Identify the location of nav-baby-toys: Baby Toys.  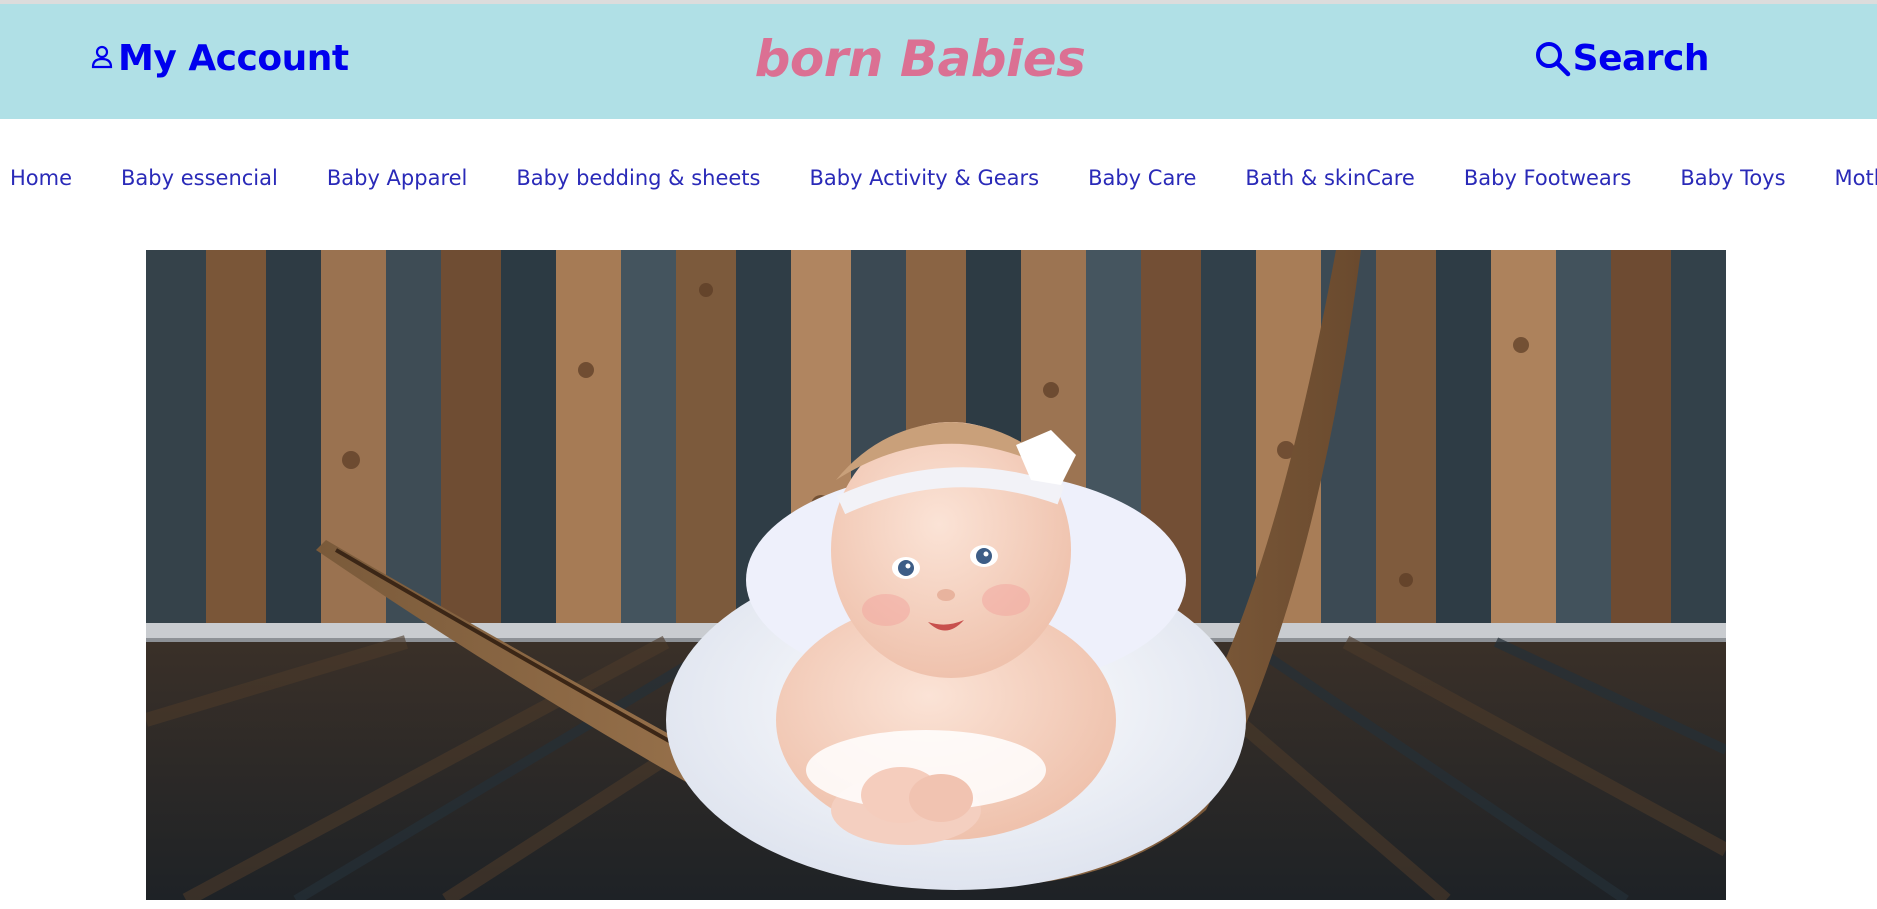
(1732, 178).